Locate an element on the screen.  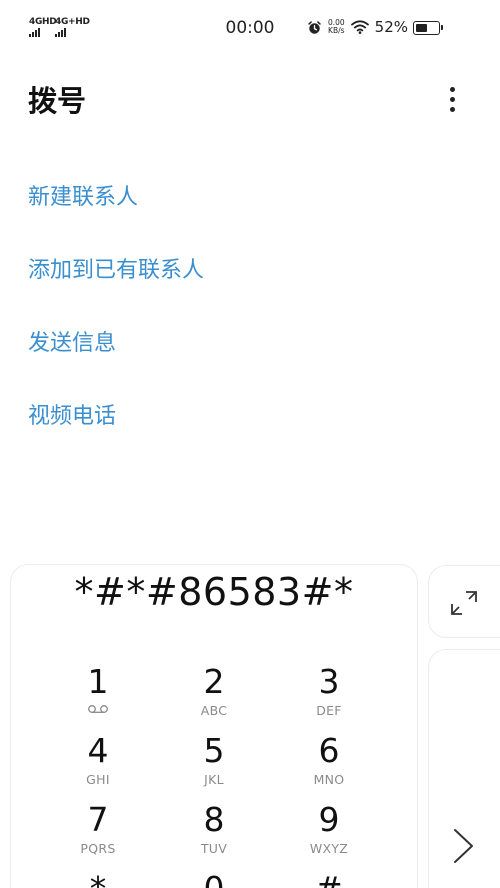
expand-button is located at coordinates (464, 603).